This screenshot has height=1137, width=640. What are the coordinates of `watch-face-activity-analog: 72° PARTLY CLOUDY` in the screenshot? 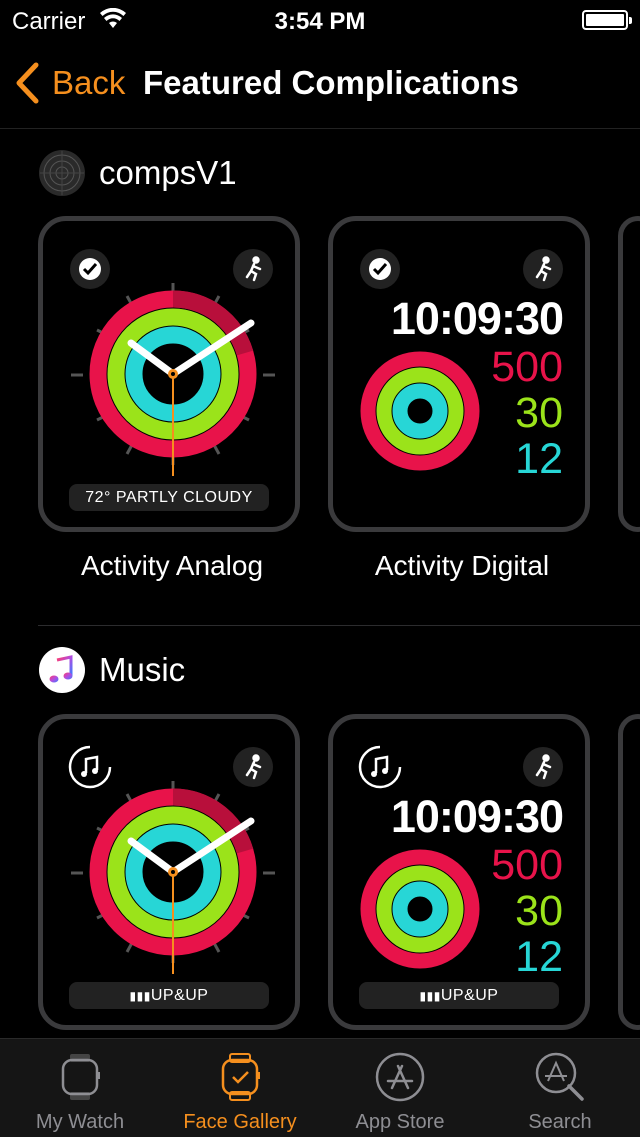 It's located at (169, 374).